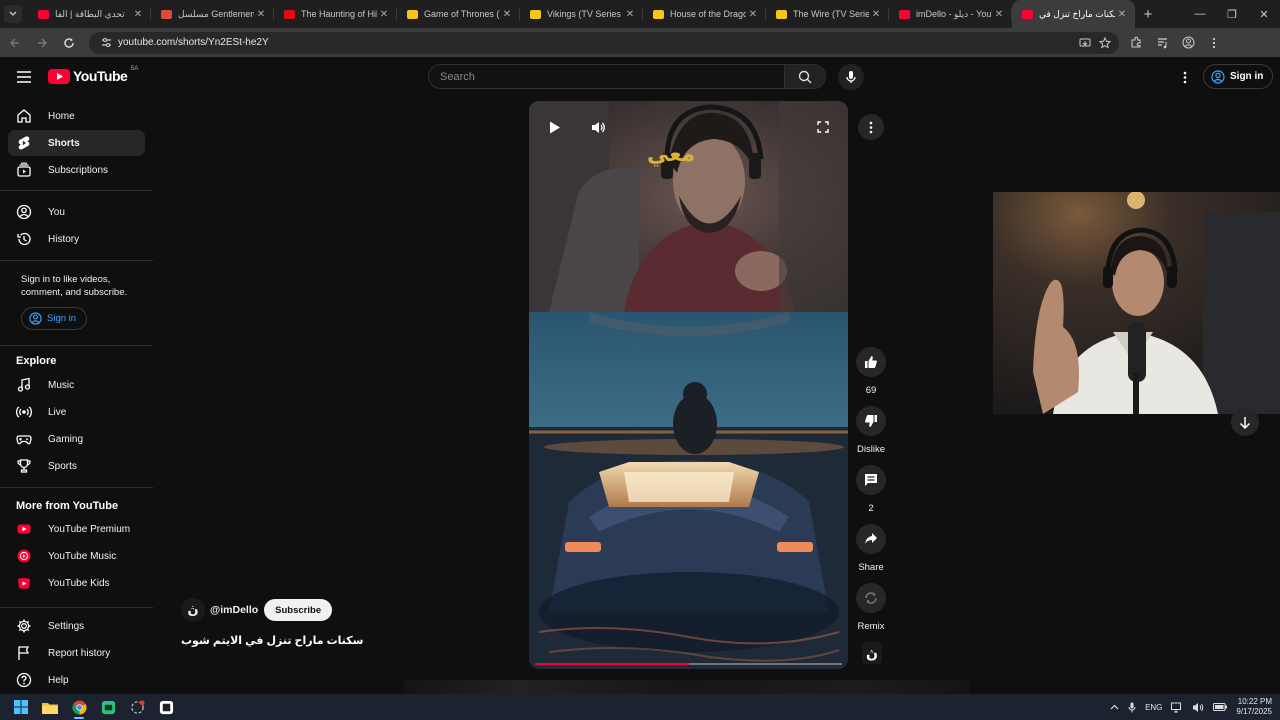  Describe the element at coordinates (69, 43) in the screenshot. I see `reload-button` at that location.